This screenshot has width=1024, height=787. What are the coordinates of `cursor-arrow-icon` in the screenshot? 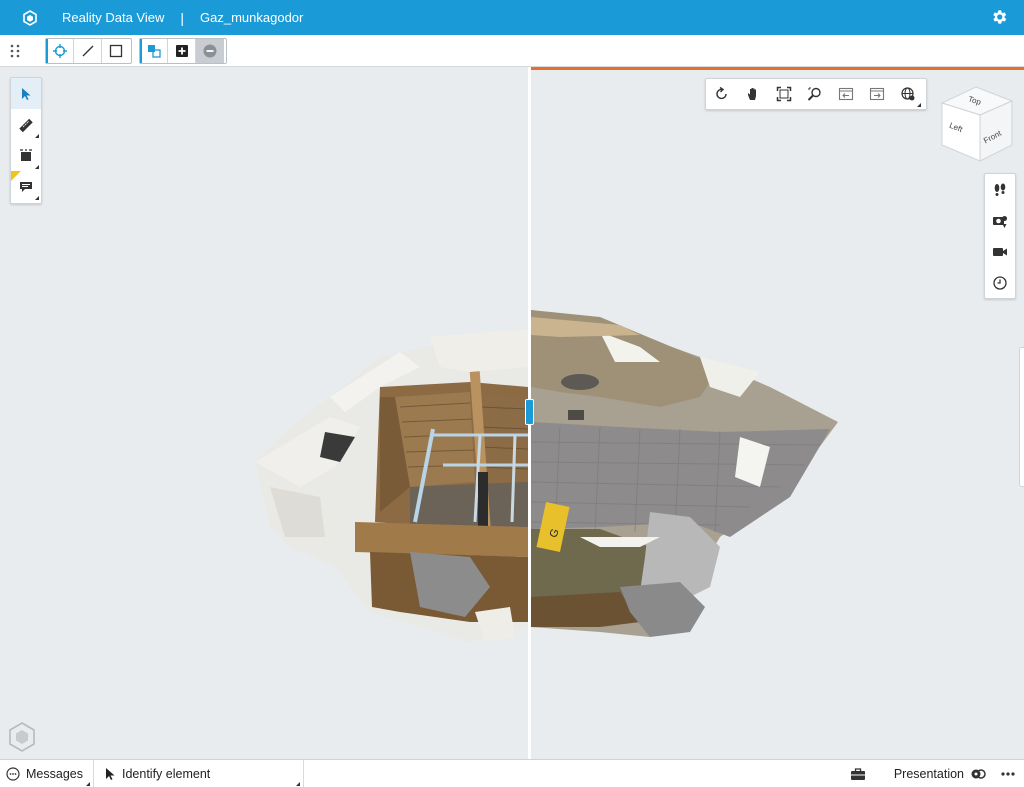 It's located at (110, 773).